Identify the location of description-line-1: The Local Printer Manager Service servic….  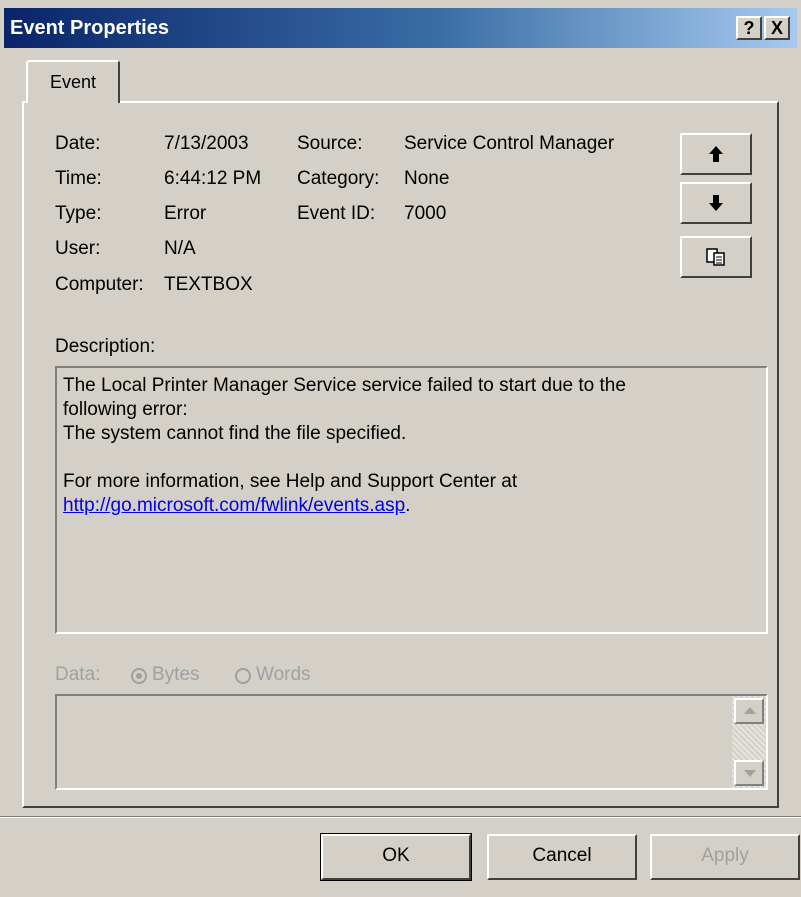
(344, 385).